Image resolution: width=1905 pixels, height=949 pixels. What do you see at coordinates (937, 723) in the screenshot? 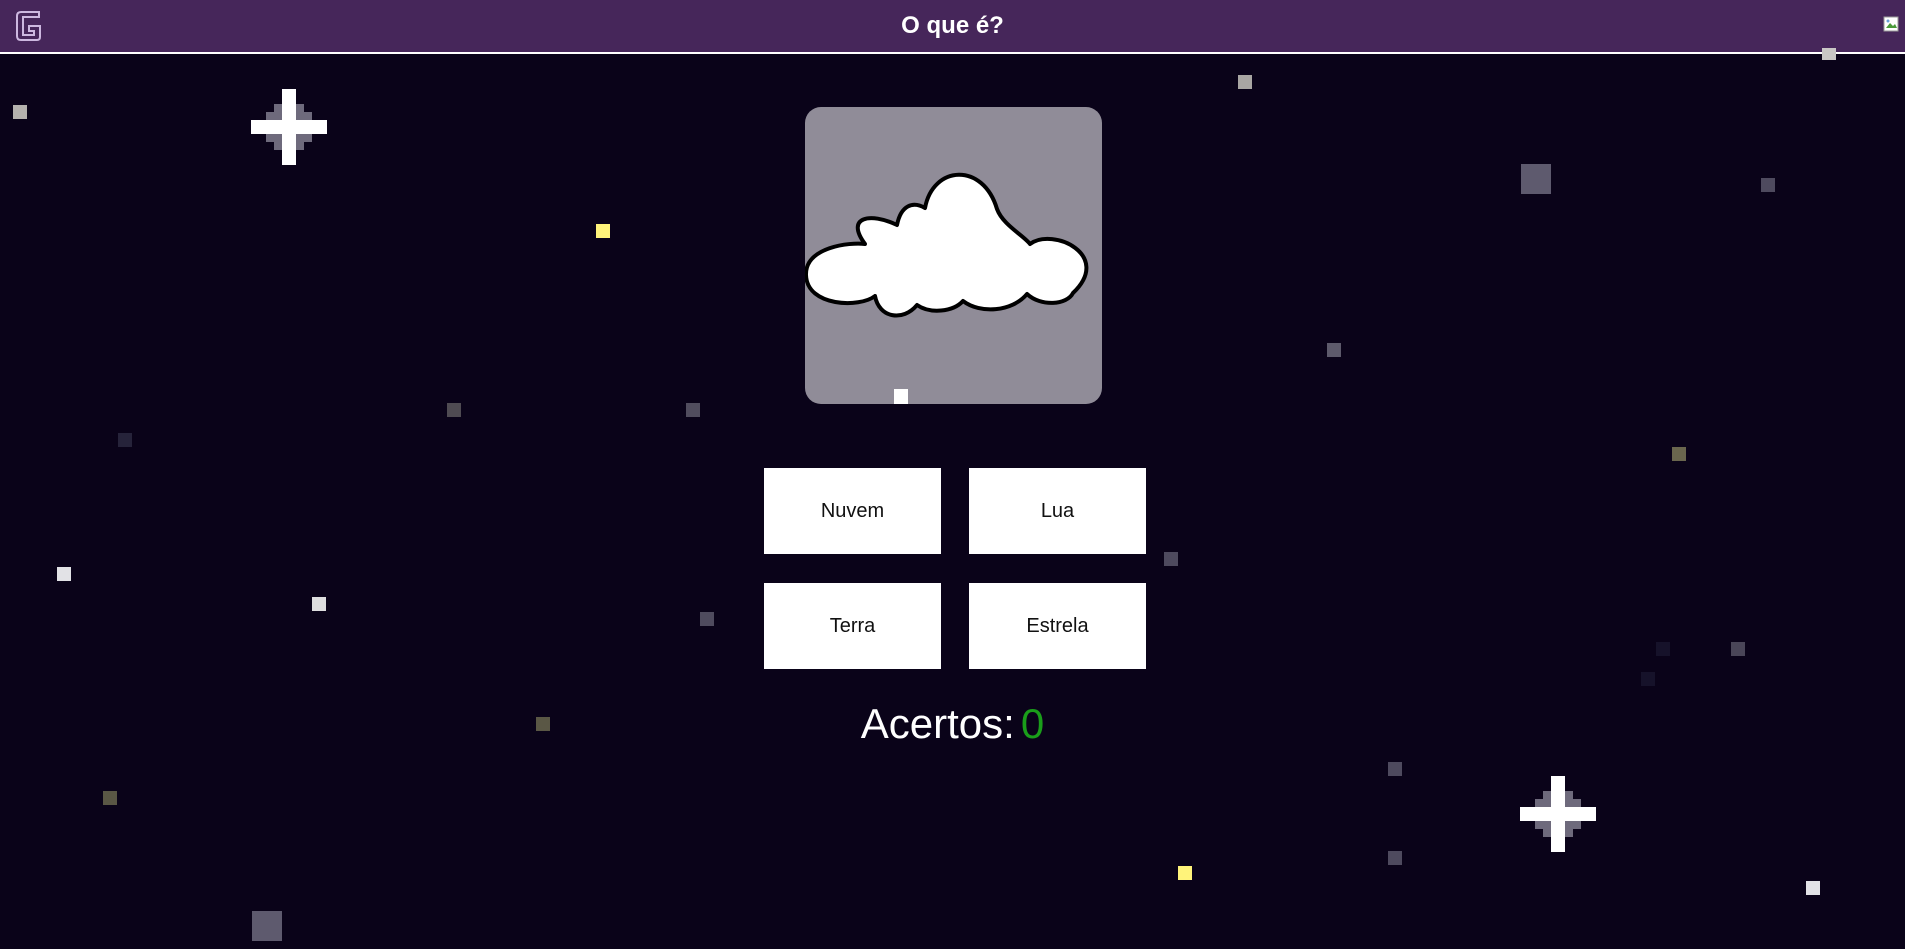
I see `score-label: Acertos:` at bounding box center [937, 723].